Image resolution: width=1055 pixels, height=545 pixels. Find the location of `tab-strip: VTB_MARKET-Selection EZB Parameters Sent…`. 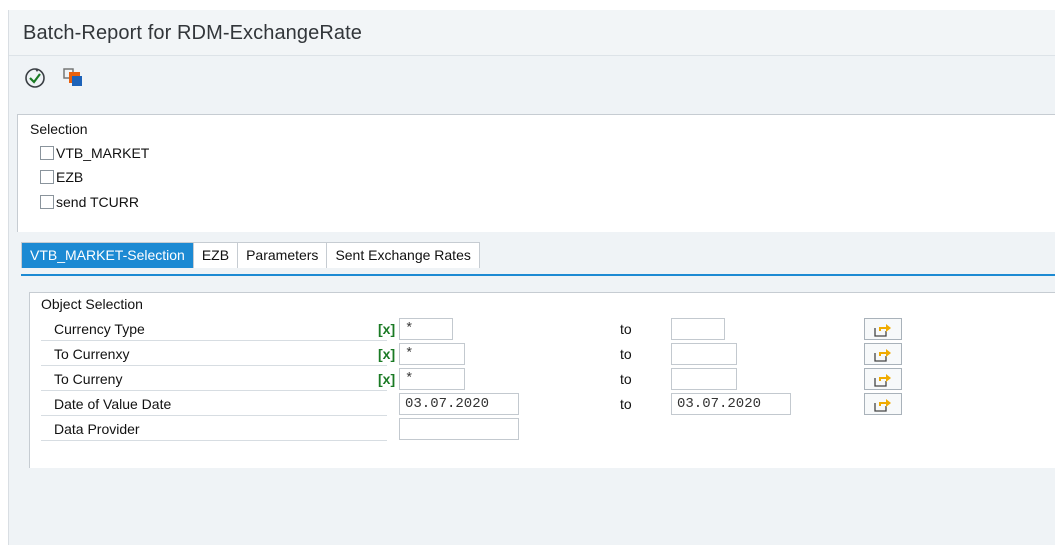

tab-strip: VTB_MARKET-Selection EZB Parameters Sent… is located at coordinates (250, 255).